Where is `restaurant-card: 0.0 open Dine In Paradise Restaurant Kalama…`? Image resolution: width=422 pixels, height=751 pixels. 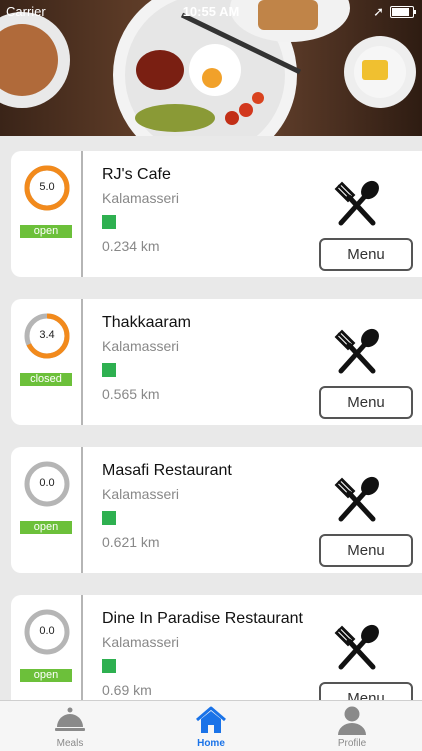
restaurant-card: 0.0 open Dine In Paradise Restaurant Kalama… is located at coordinates (216, 647).